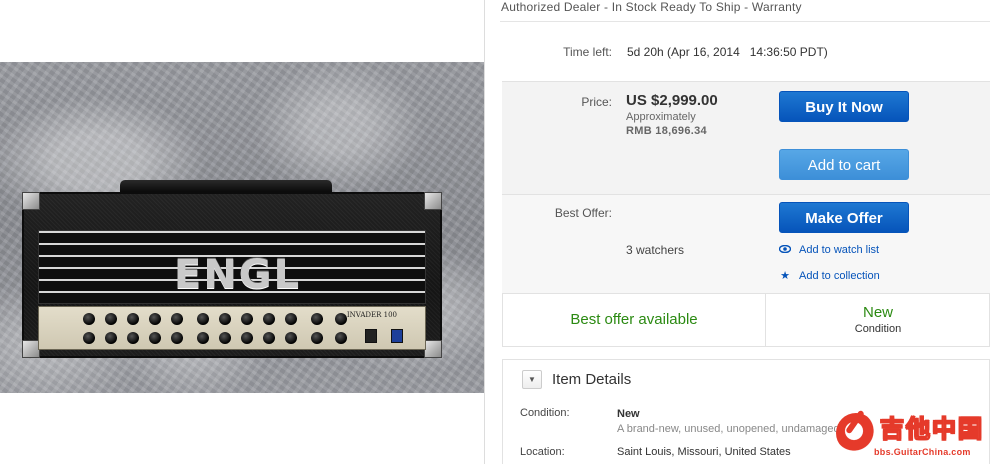  What do you see at coordinates (238, 275) in the screenshot?
I see `brand-logo: ENGL` at bounding box center [238, 275].